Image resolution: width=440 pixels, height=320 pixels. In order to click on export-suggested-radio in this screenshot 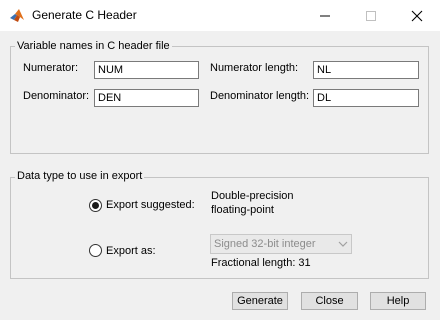, I will do `click(95, 205)`.